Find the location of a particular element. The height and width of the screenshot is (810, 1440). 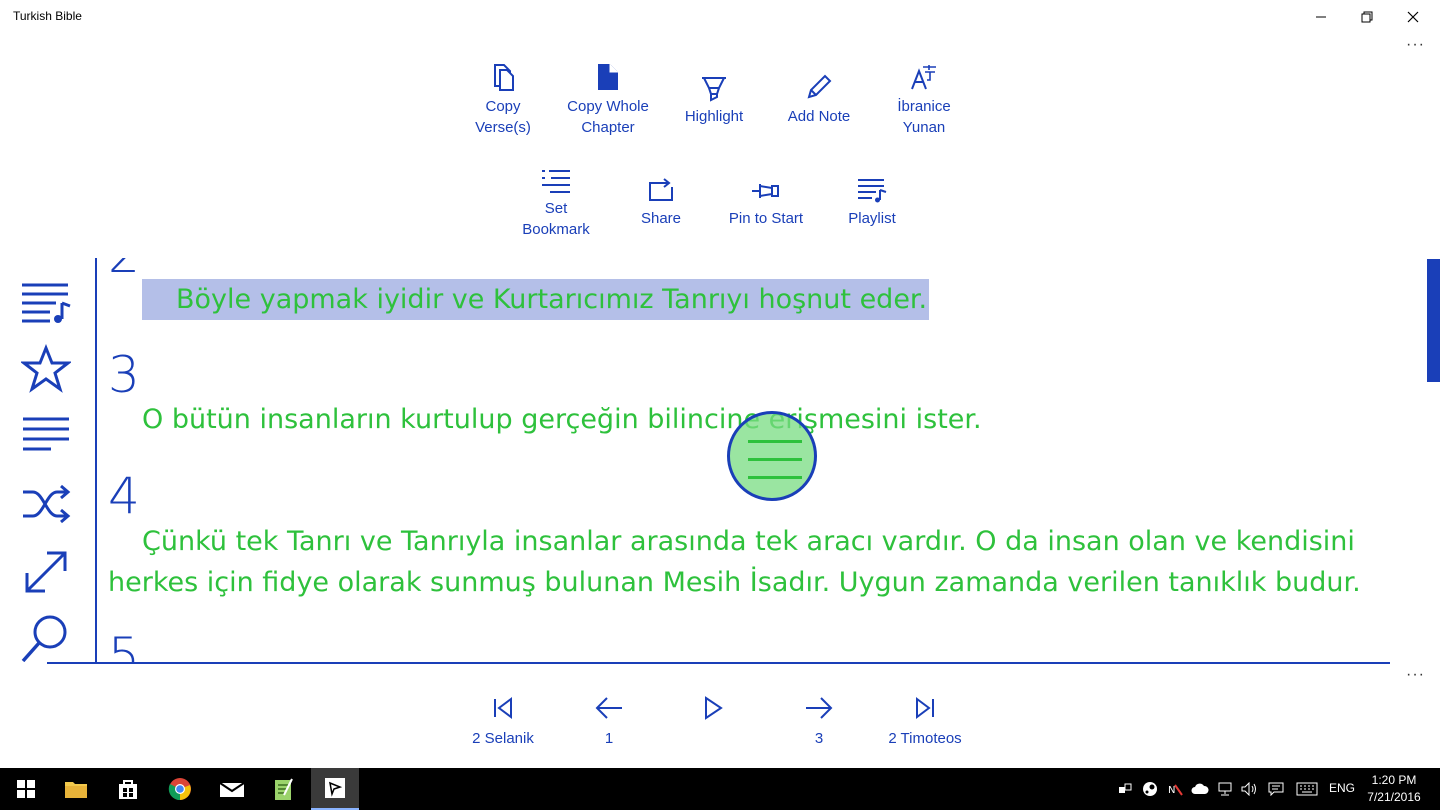

action-center-icon is located at coordinates (1276, 789).